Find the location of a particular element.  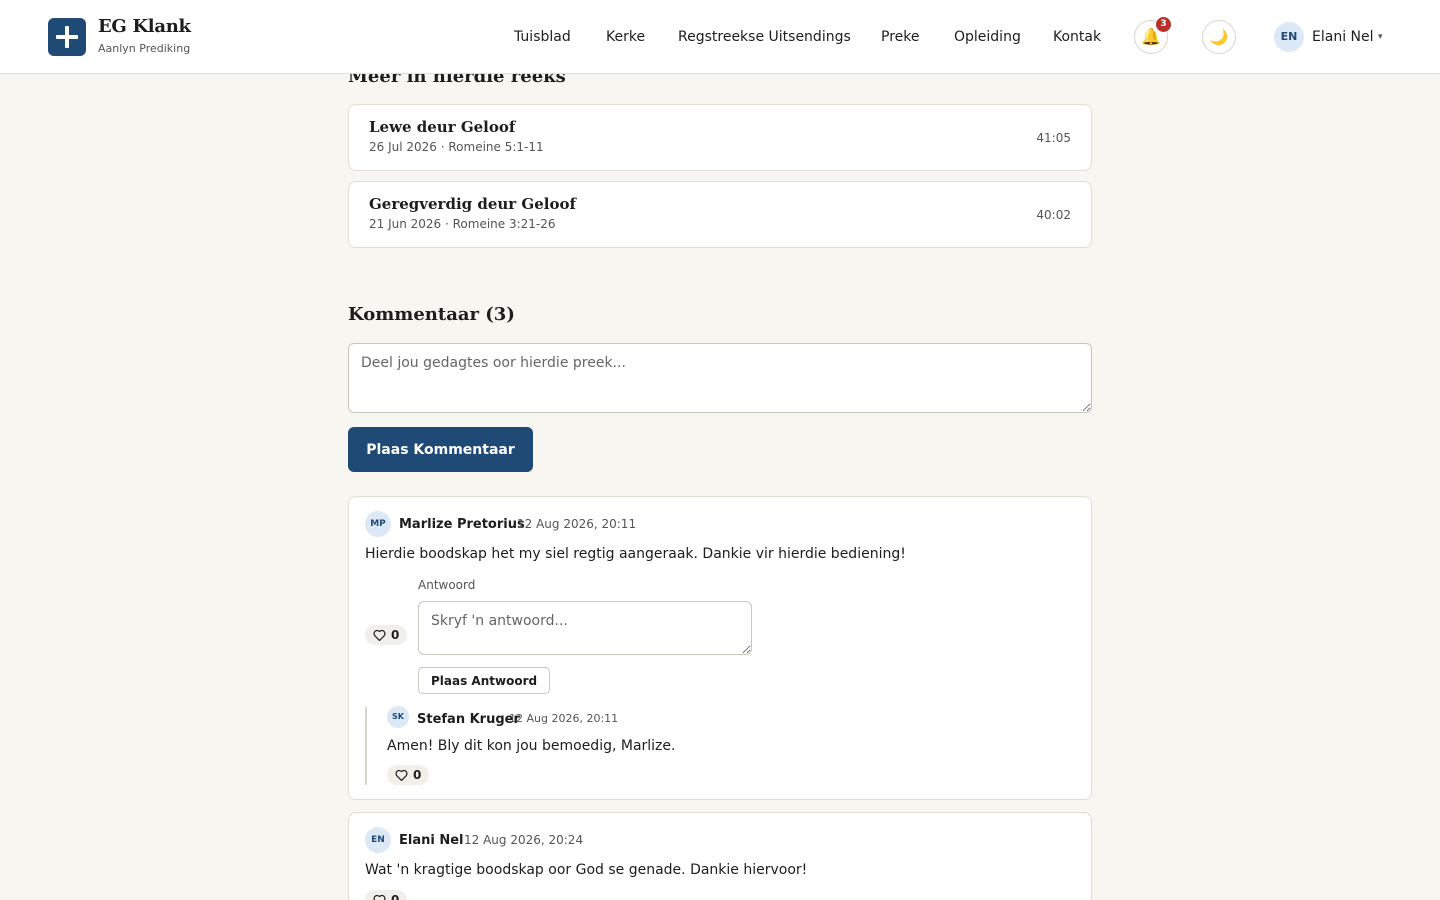

chevron-down-icon: ▾ is located at coordinates (1380, 37).